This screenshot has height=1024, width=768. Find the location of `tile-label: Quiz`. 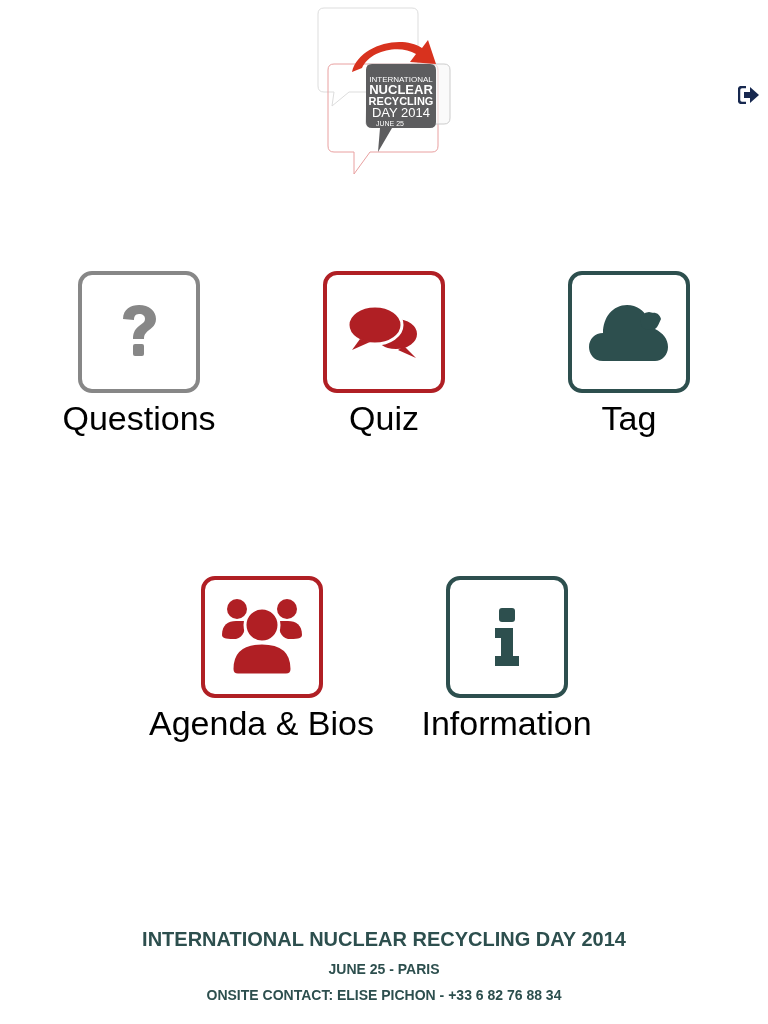

tile-label: Quiz is located at coordinates (384, 418).